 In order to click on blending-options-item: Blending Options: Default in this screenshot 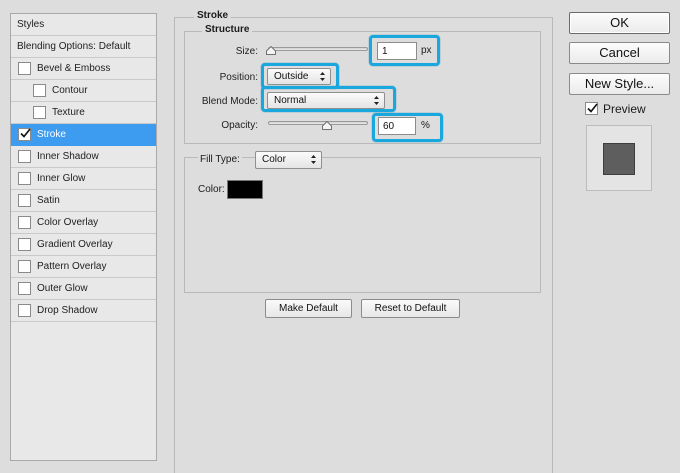, I will do `click(83, 47)`.